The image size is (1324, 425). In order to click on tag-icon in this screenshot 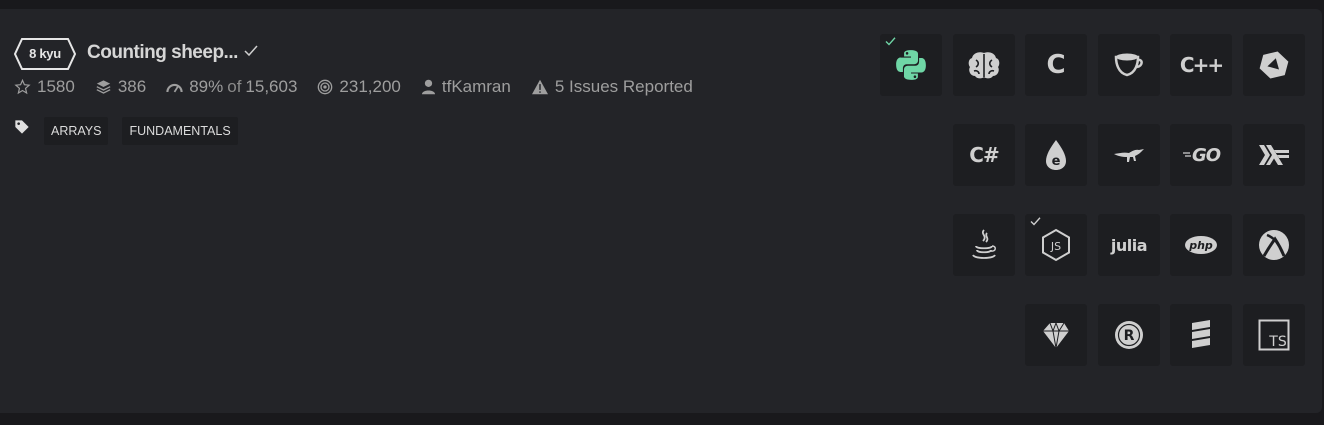, I will do `click(22, 127)`.